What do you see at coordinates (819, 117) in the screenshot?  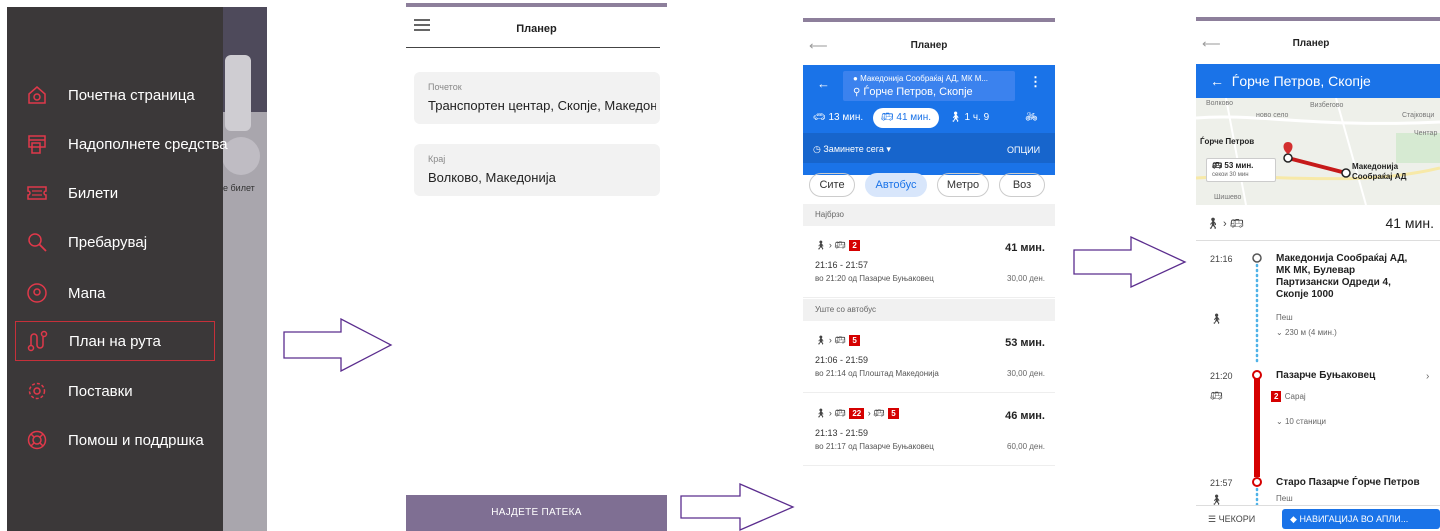 I see `car-icon: 🚗︎` at bounding box center [819, 117].